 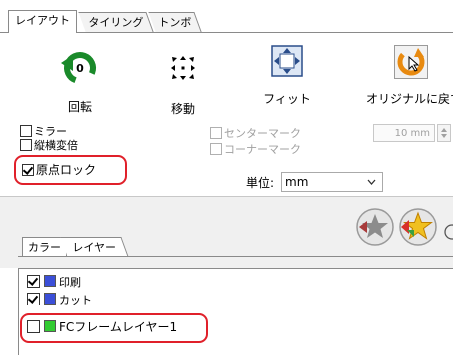 I want to click on layer-item-cut: カット, so click(x=59, y=299).